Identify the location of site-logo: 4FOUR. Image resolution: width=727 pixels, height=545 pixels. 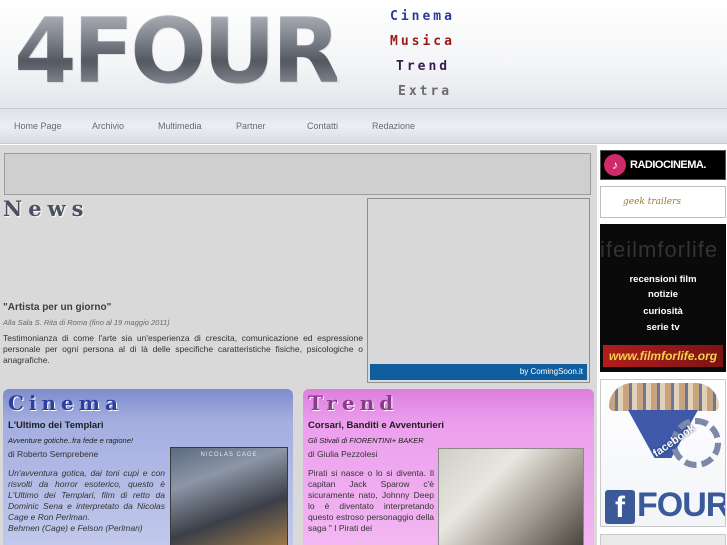
(177, 52).